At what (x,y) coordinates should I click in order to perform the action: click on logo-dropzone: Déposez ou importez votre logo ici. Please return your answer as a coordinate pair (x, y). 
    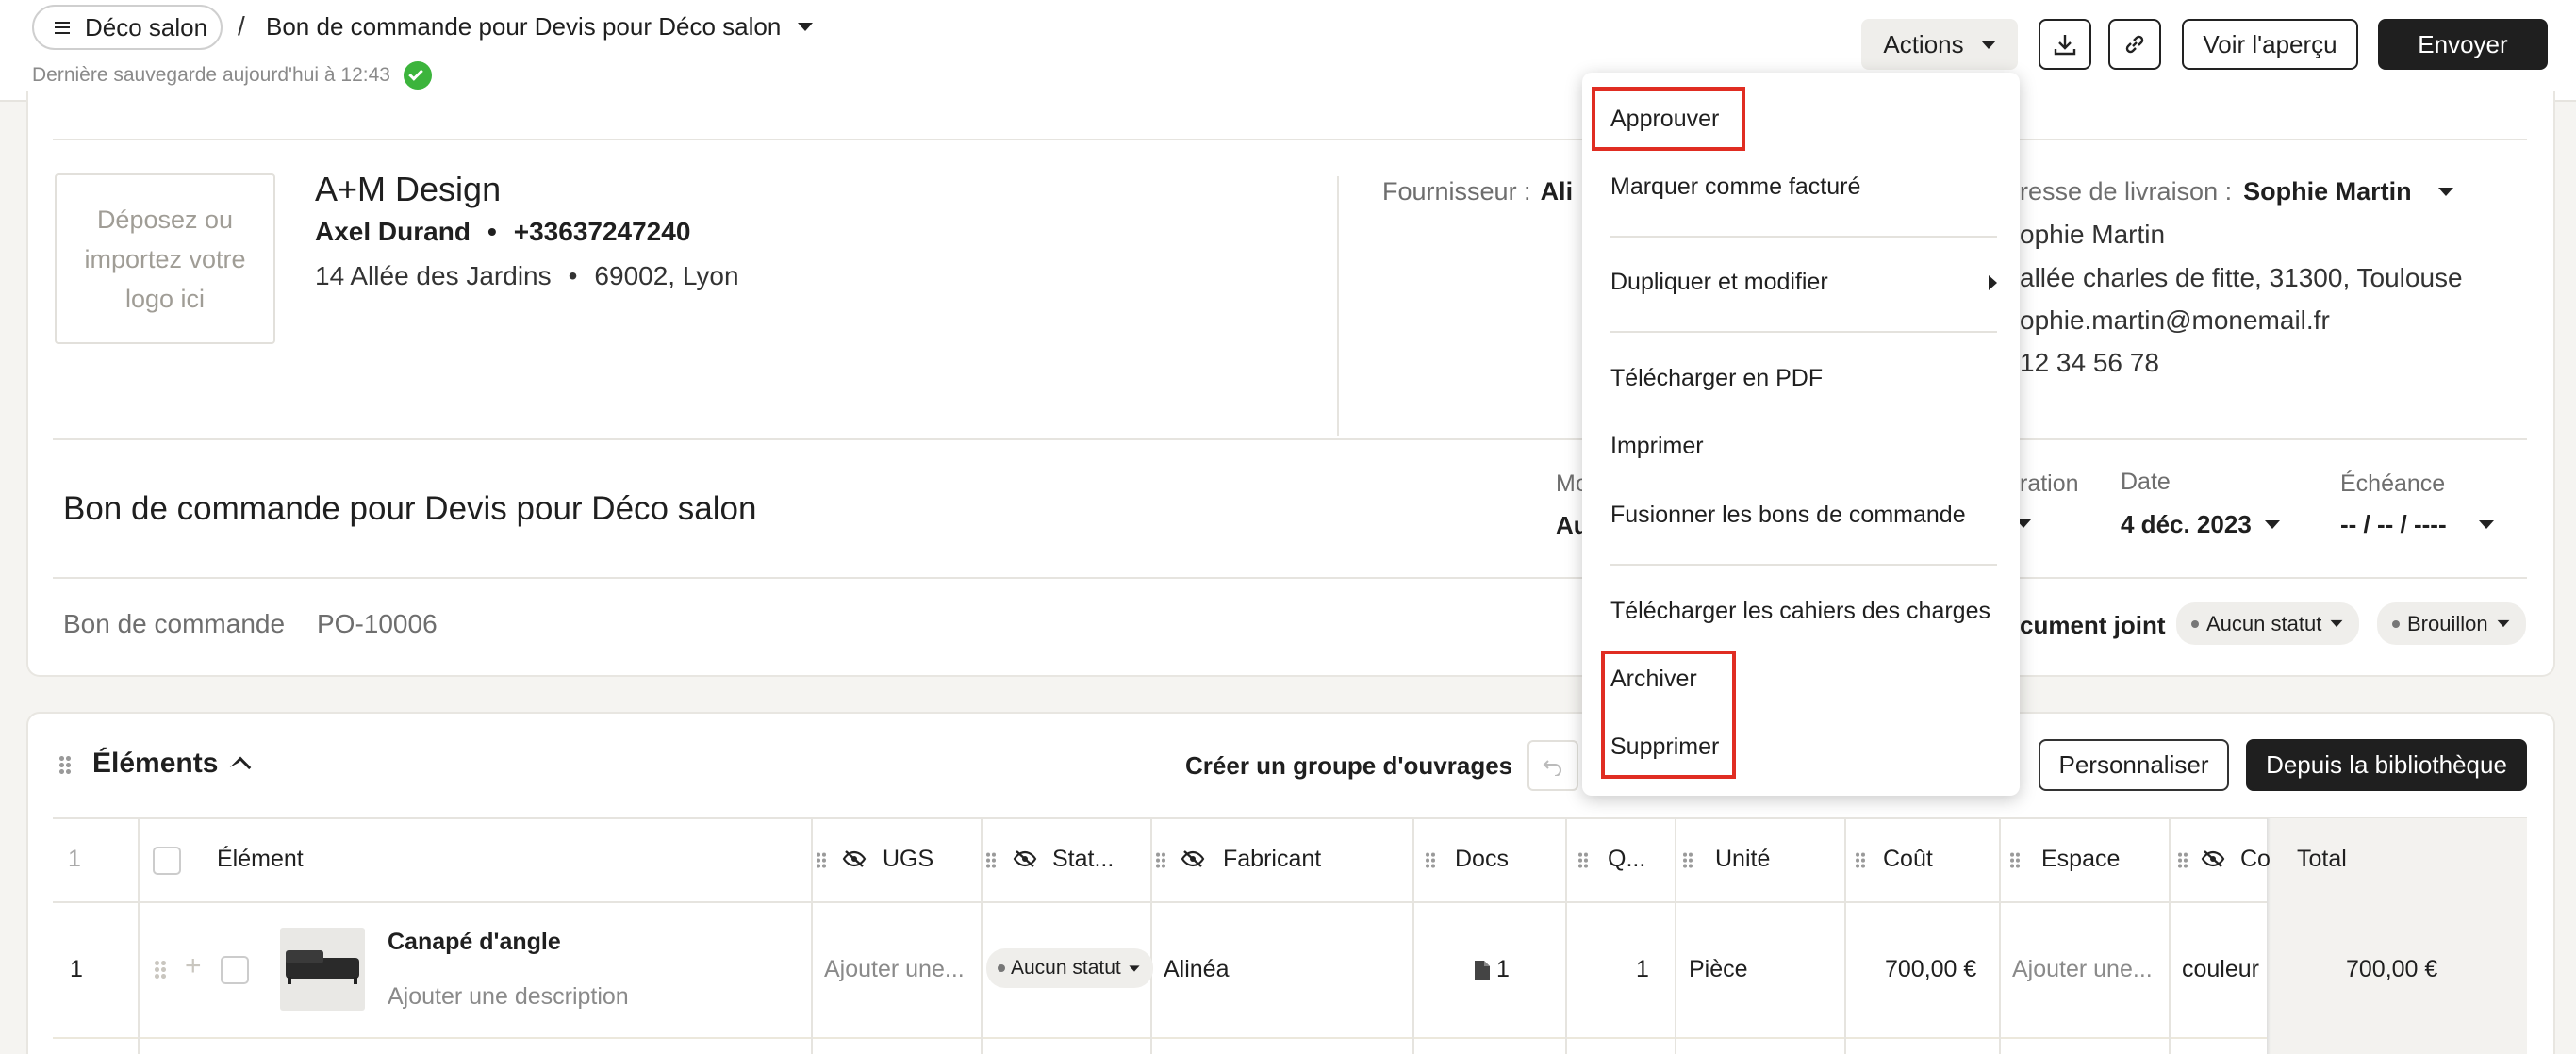
    Looking at the image, I should click on (165, 258).